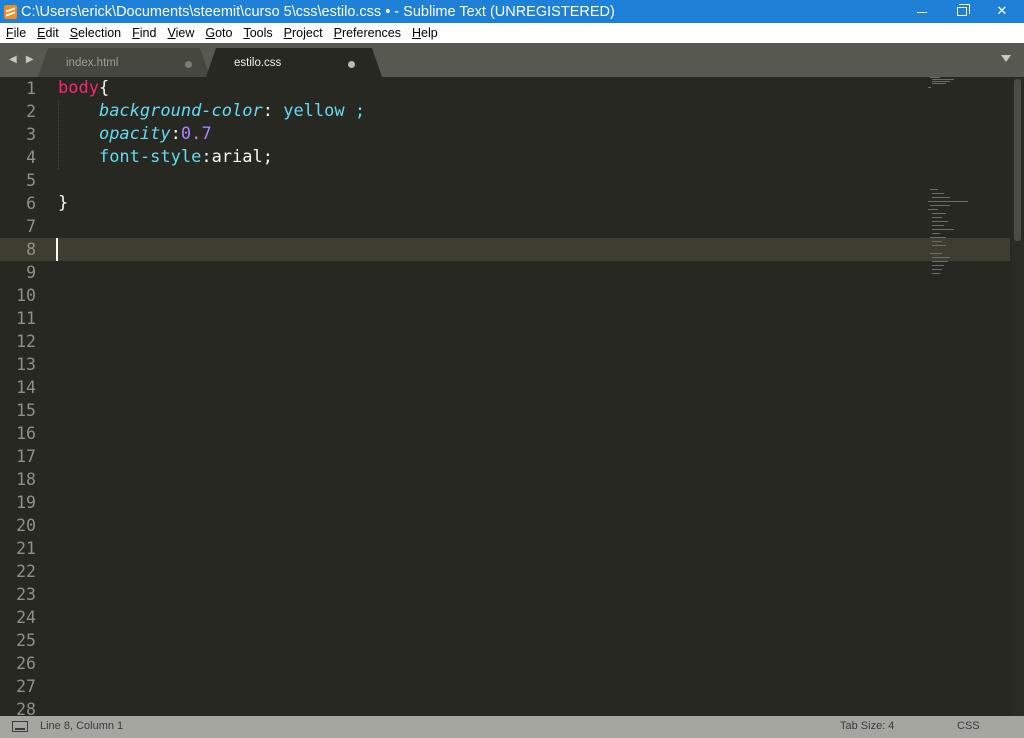 The width and height of the screenshot is (1024, 738). I want to click on vertical-scrollbar, so click(1018, 396).